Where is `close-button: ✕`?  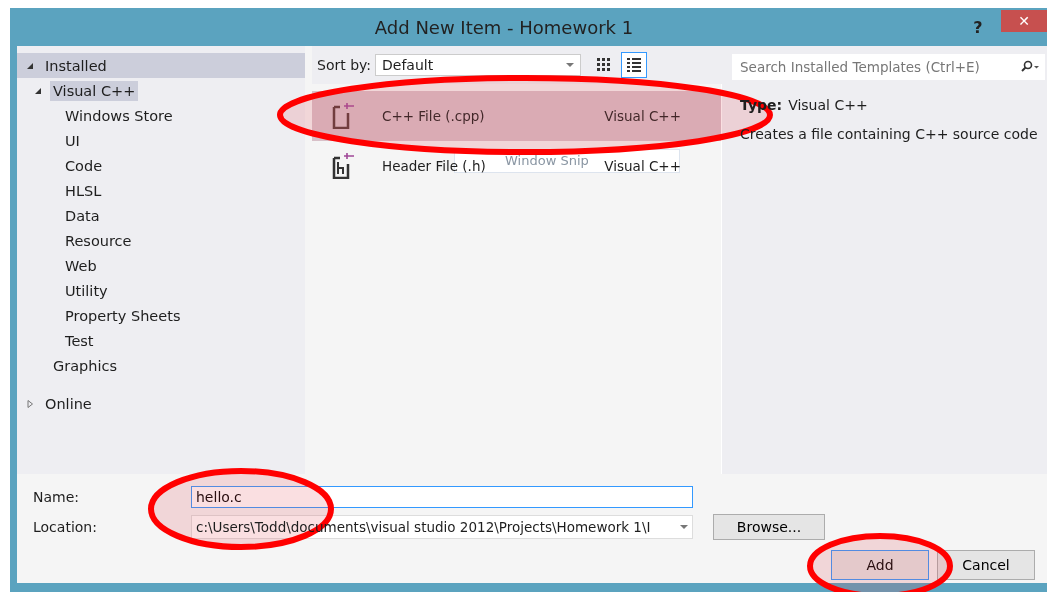 close-button: ✕ is located at coordinates (1024, 21).